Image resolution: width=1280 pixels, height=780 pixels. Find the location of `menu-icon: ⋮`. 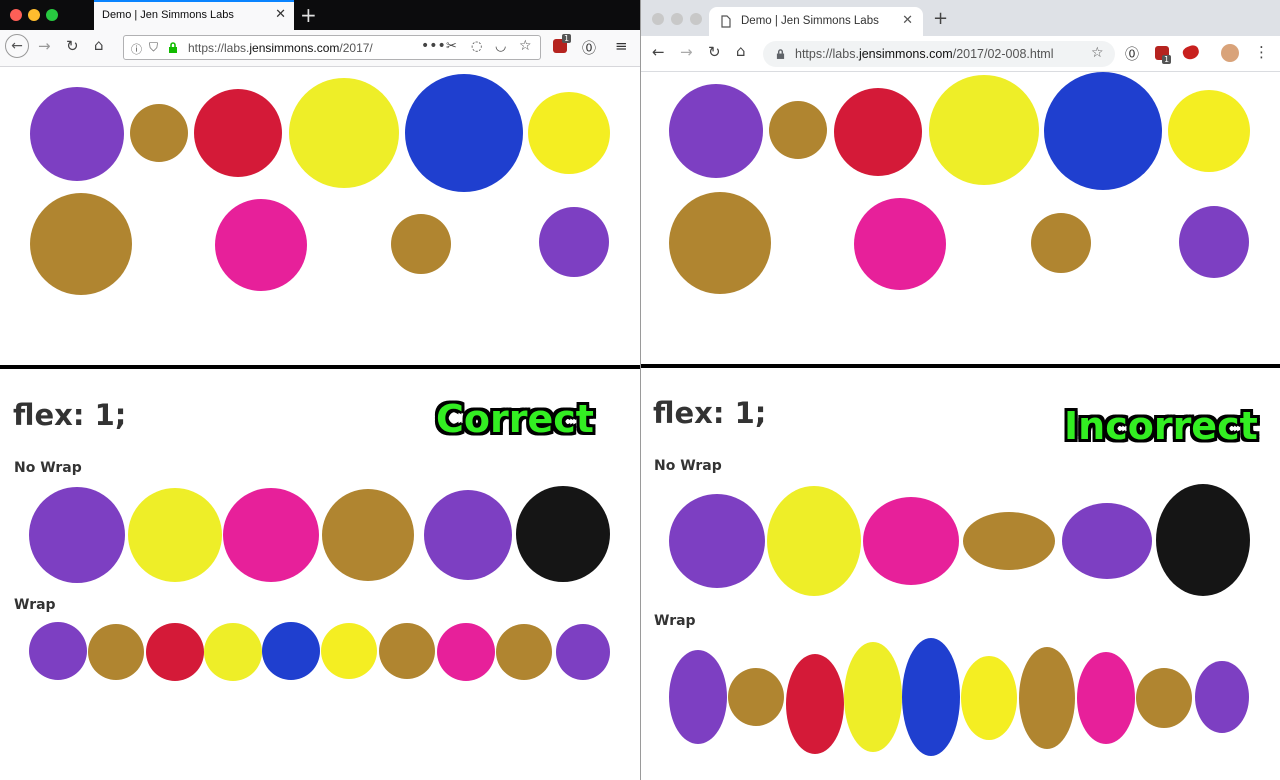

menu-icon: ⋮ is located at coordinates (1261, 52).